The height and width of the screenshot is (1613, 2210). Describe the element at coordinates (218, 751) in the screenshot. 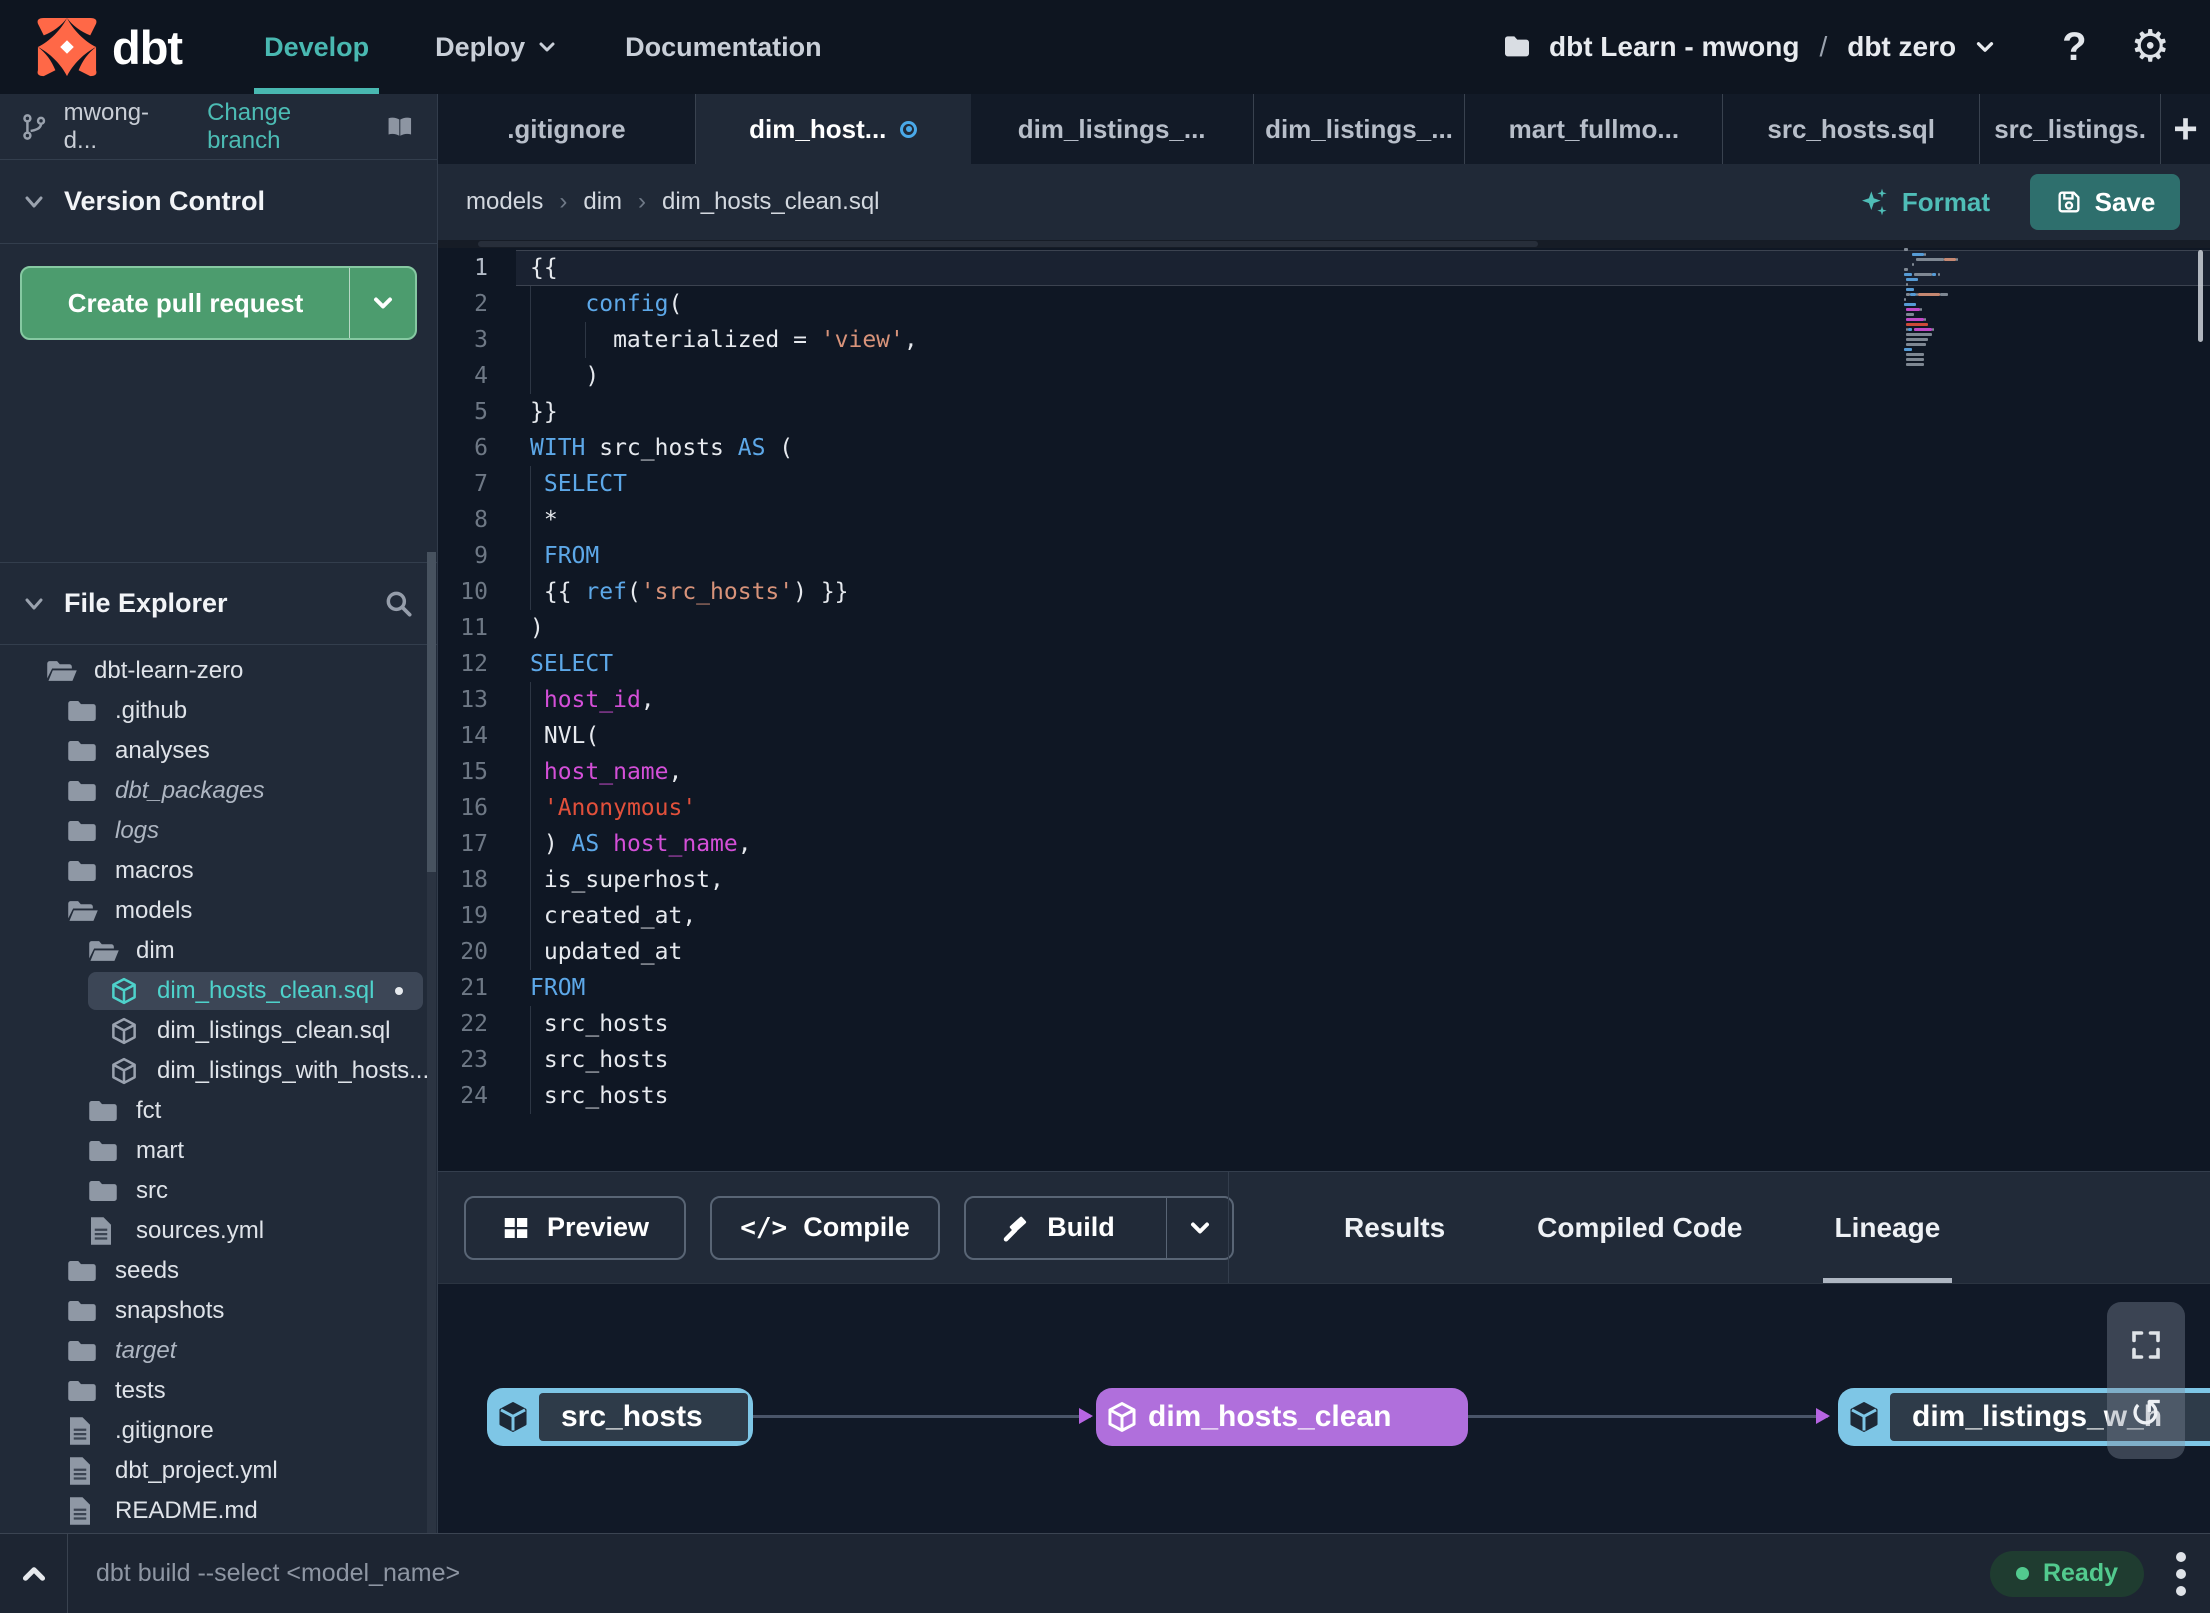

I see `tree-item-analyses: analyses` at that location.